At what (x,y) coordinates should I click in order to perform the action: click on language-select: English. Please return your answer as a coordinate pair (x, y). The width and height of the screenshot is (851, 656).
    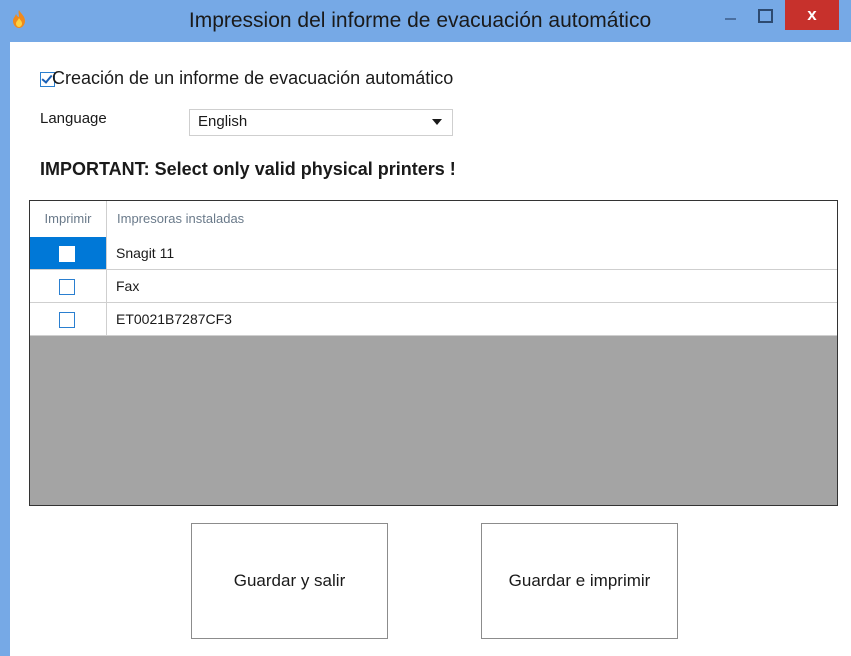
    Looking at the image, I should click on (321, 122).